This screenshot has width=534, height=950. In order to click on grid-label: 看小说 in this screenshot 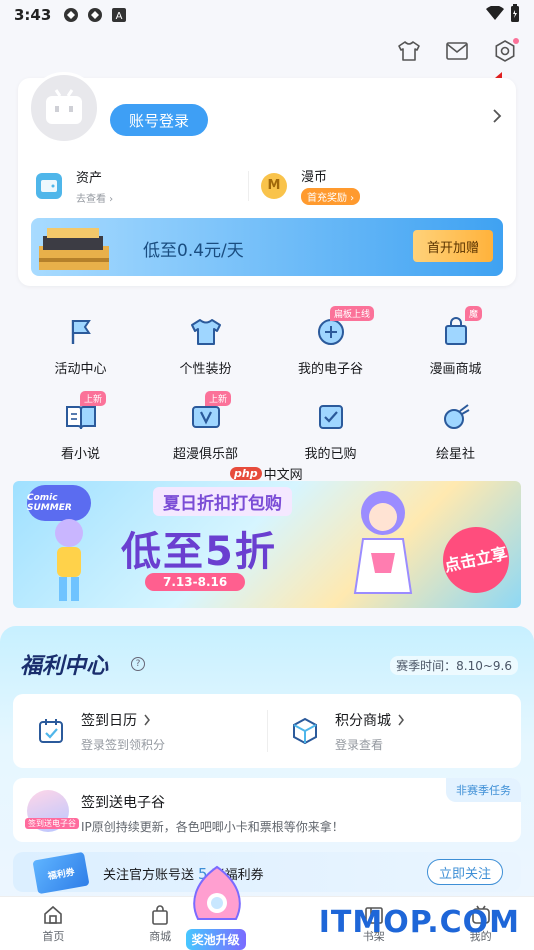, I will do `click(80, 454)`.